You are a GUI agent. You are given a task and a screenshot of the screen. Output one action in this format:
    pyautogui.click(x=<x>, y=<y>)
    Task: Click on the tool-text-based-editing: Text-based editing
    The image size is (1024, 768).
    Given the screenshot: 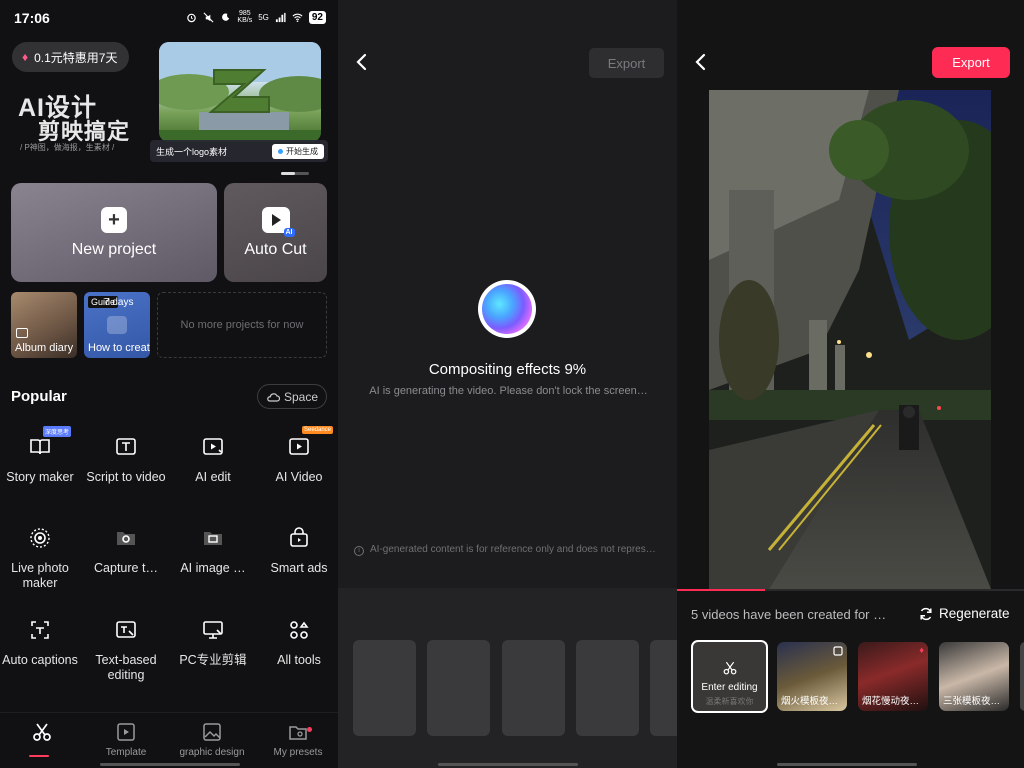 What is the action you would take?
    pyautogui.click(x=126, y=649)
    